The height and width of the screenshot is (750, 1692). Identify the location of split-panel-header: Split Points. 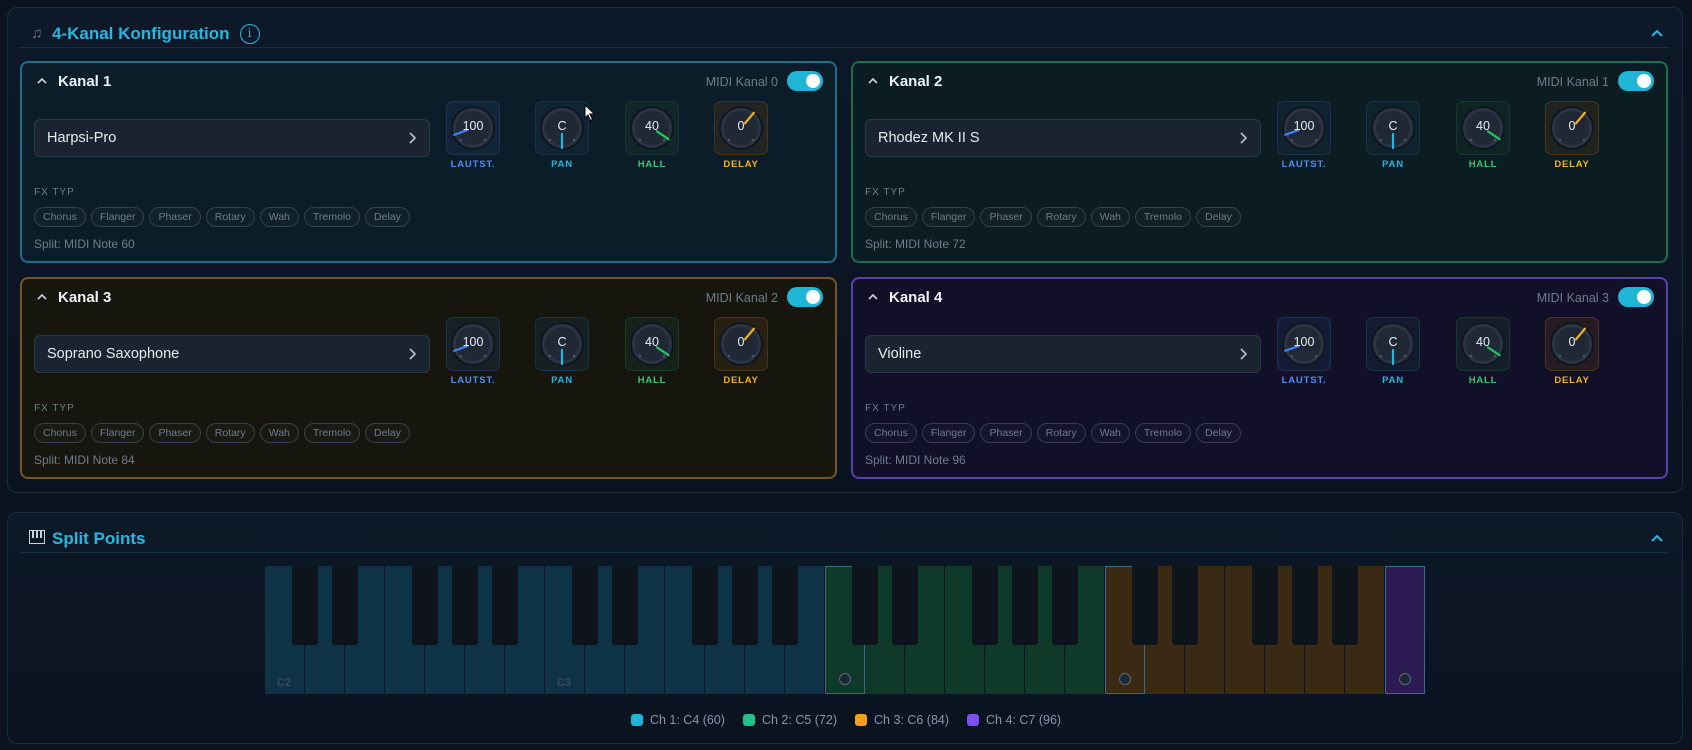
(845, 539).